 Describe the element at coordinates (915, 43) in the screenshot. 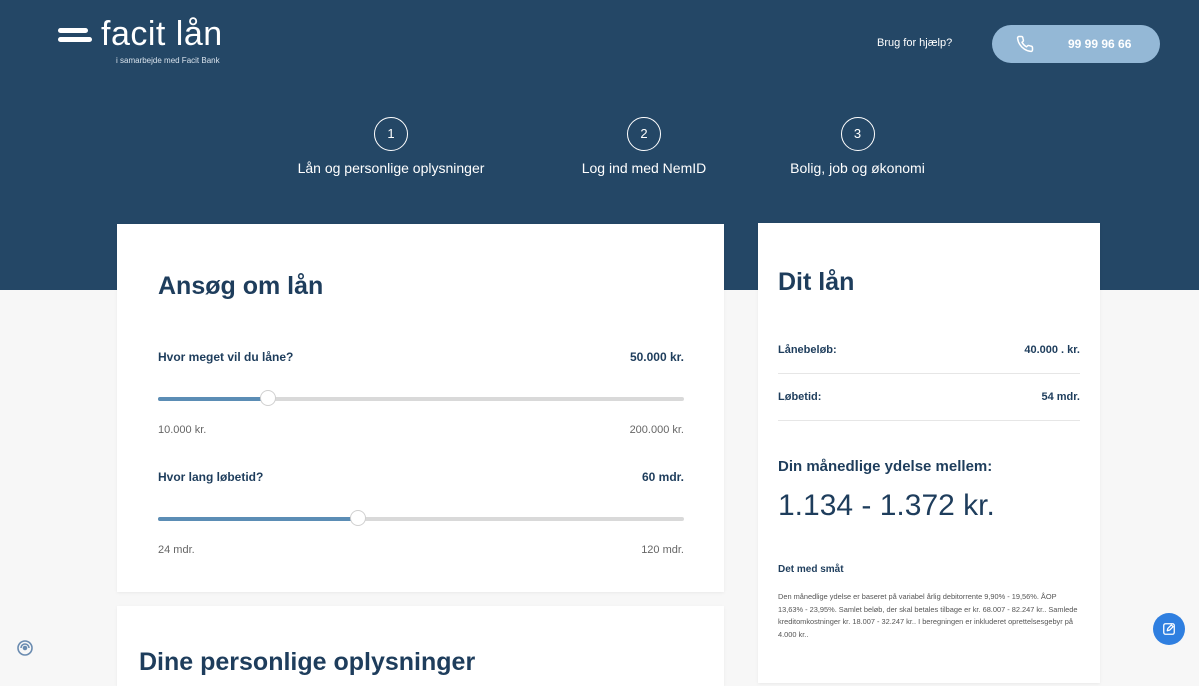

I see `help-text: Brug for hjælp?` at that location.